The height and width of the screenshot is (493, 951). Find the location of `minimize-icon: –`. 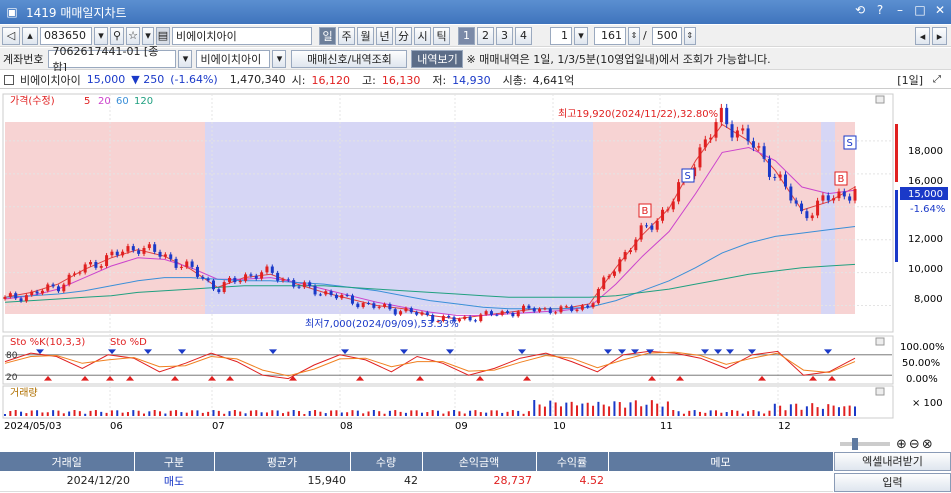

minimize-icon: – is located at coordinates (900, 10).